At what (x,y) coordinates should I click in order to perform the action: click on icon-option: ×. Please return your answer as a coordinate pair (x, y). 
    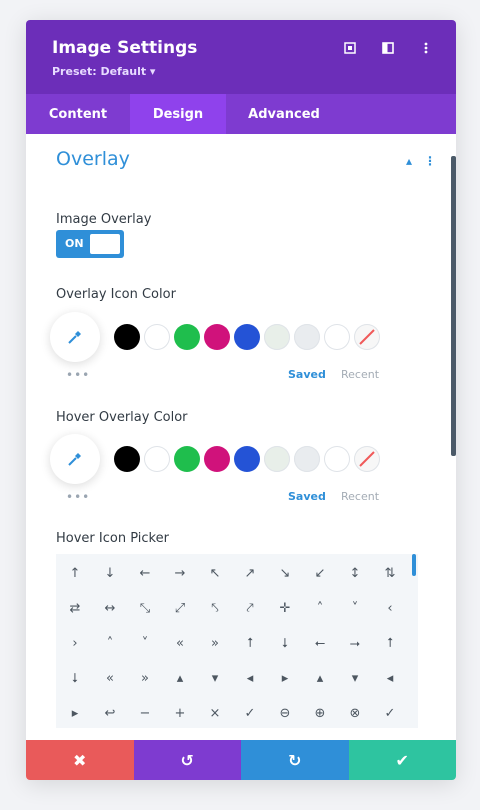
    Looking at the image, I should click on (215, 713).